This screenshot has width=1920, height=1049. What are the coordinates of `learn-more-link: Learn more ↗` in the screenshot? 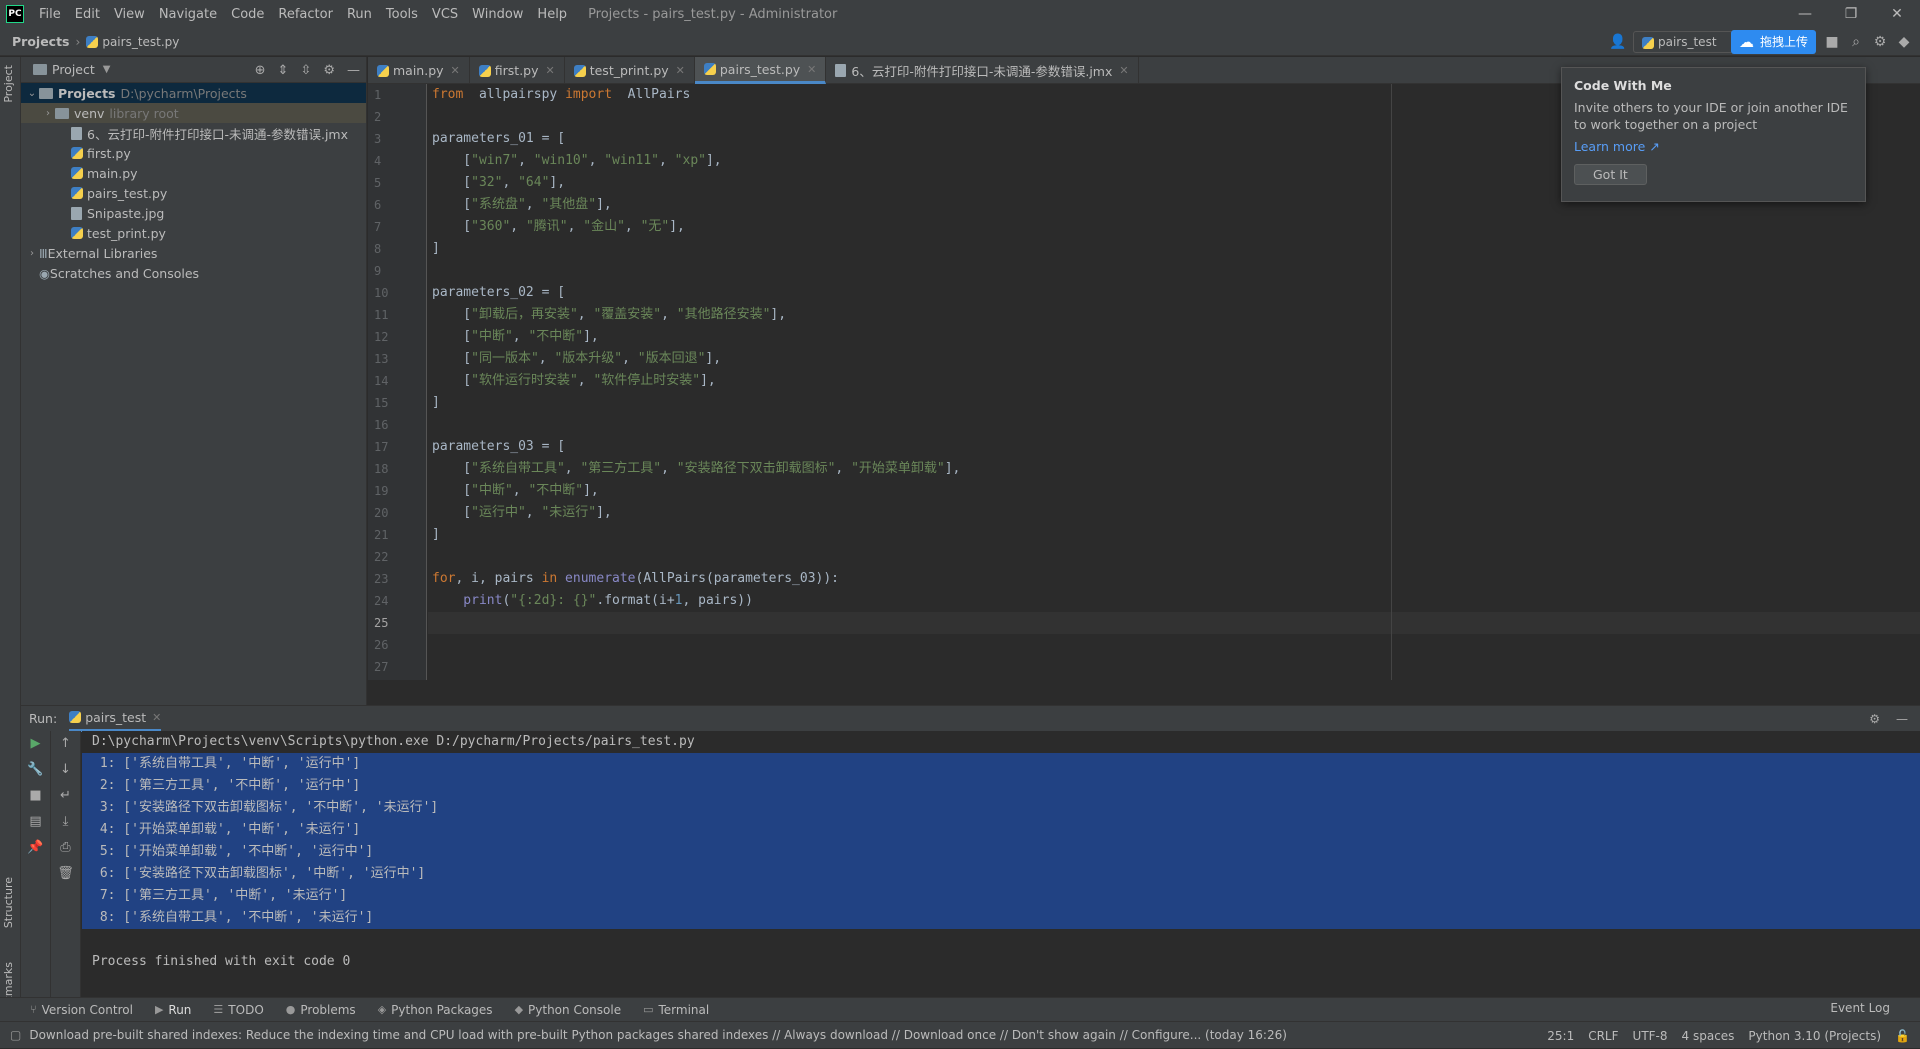 It's located at (1713, 146).